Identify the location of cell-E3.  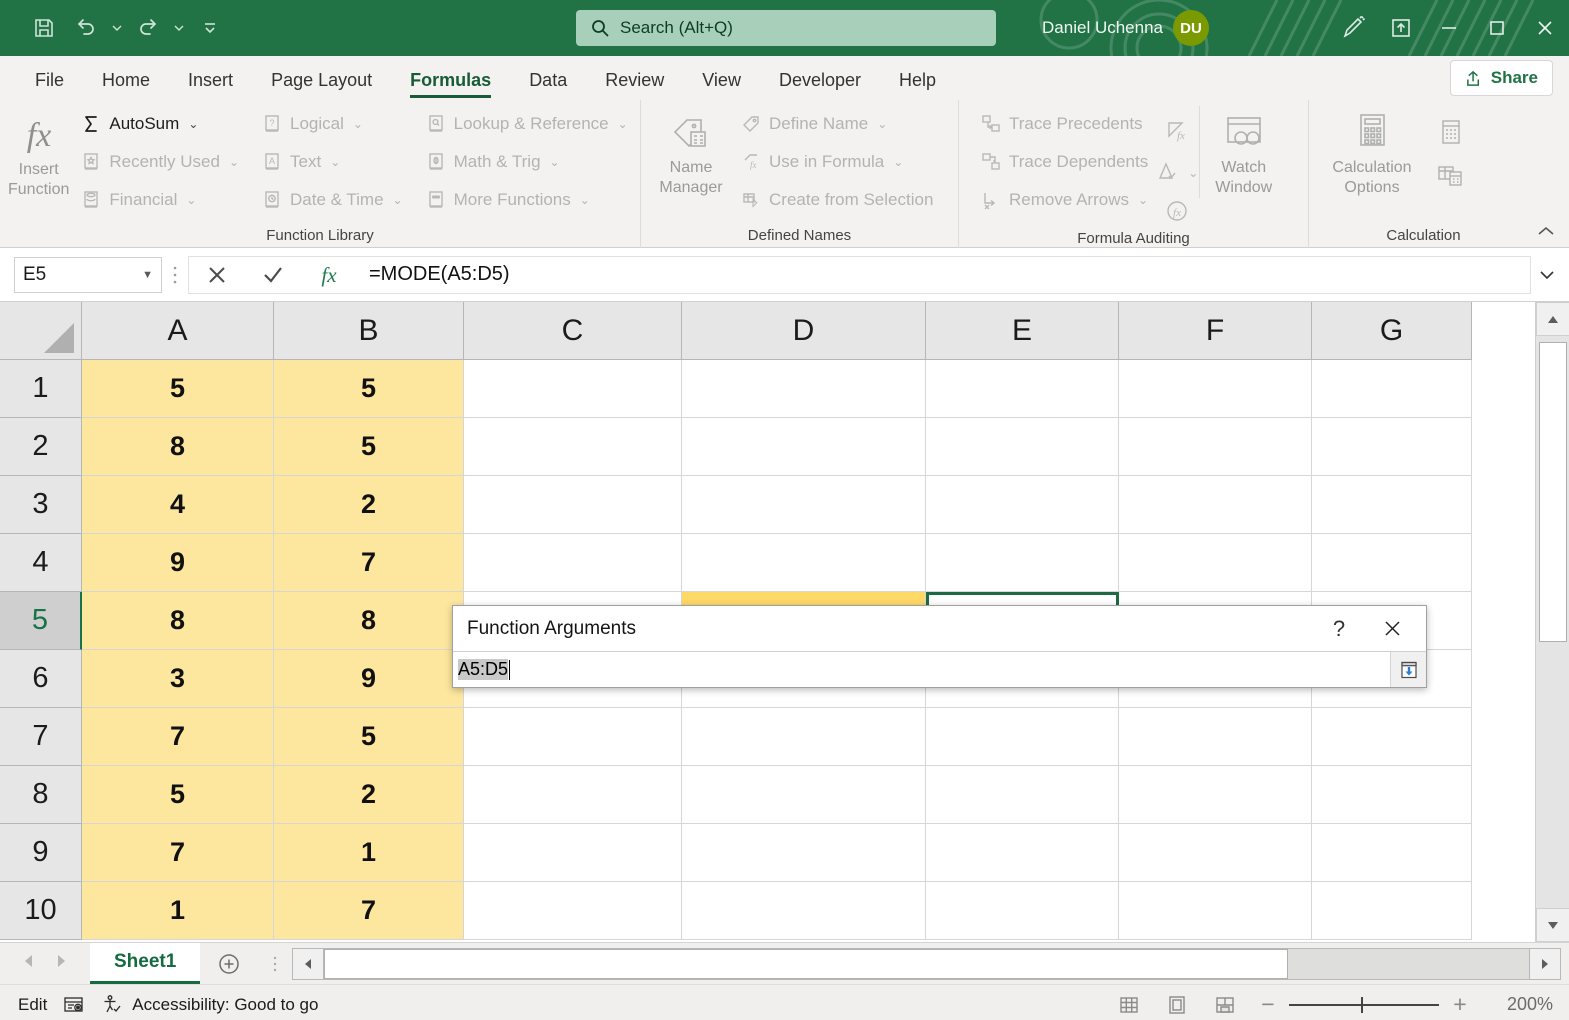
(1022, 505).